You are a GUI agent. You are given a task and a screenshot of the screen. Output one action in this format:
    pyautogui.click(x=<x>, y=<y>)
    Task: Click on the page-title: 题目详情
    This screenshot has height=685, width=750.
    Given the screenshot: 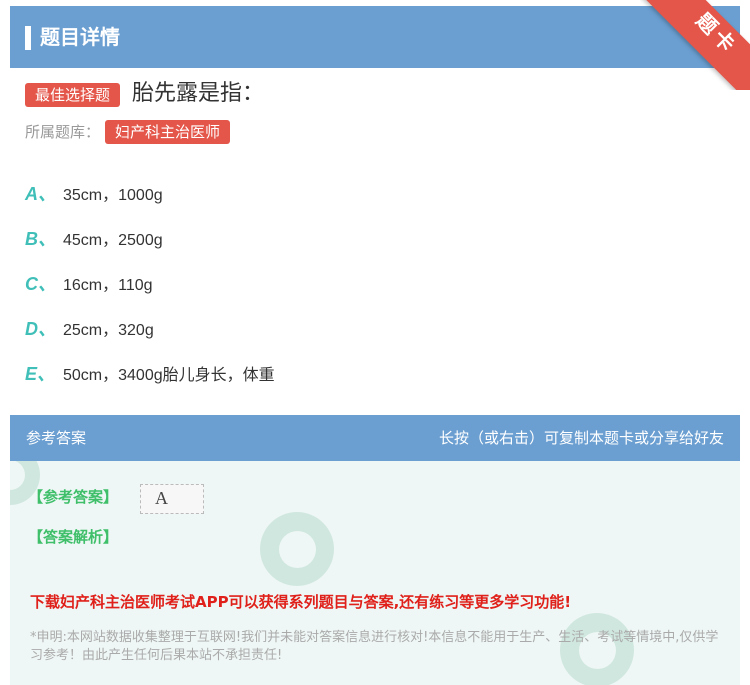 What is the action you would take?
    pyautogui.click(x=80, y=37)
    